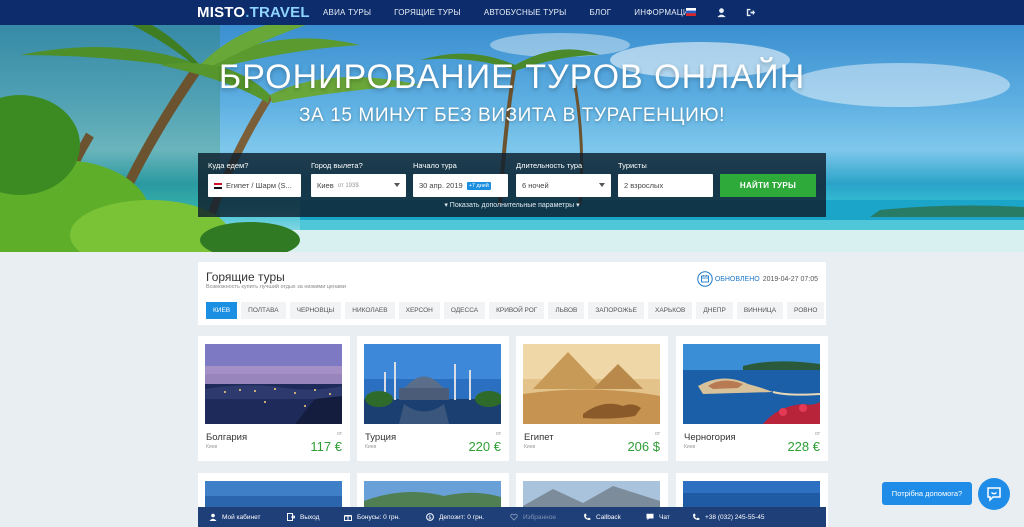 The width and height of the screenshot is (1024, 527). I want to click on city-tab-kharkov: ХАРЬКОВ, so click(670, 310).